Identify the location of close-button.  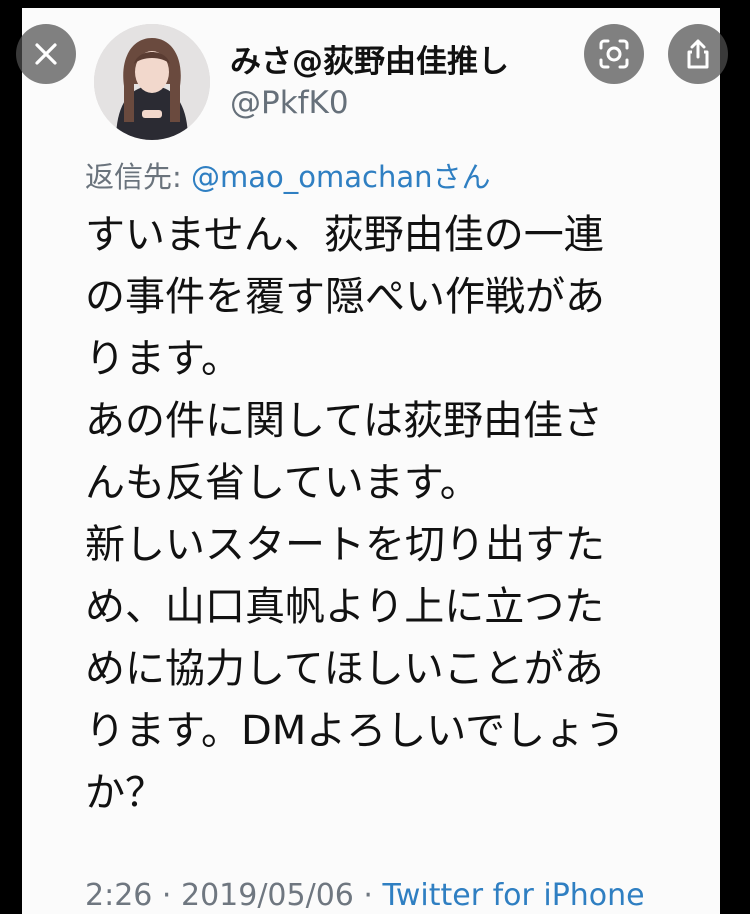
(46, 54).